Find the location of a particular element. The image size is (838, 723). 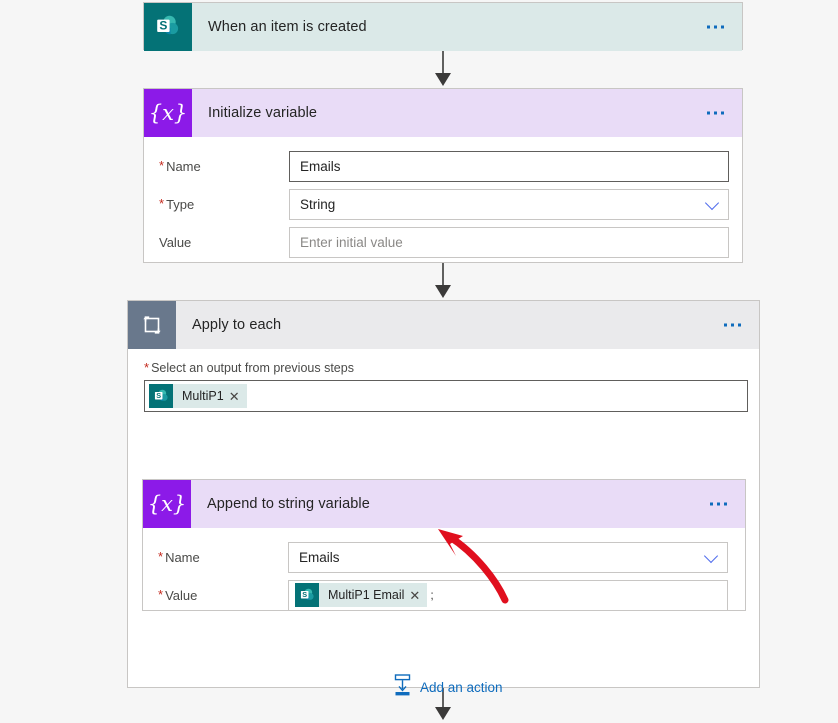

add-an-action-button: Add an action is located at coordinates (448, 687).